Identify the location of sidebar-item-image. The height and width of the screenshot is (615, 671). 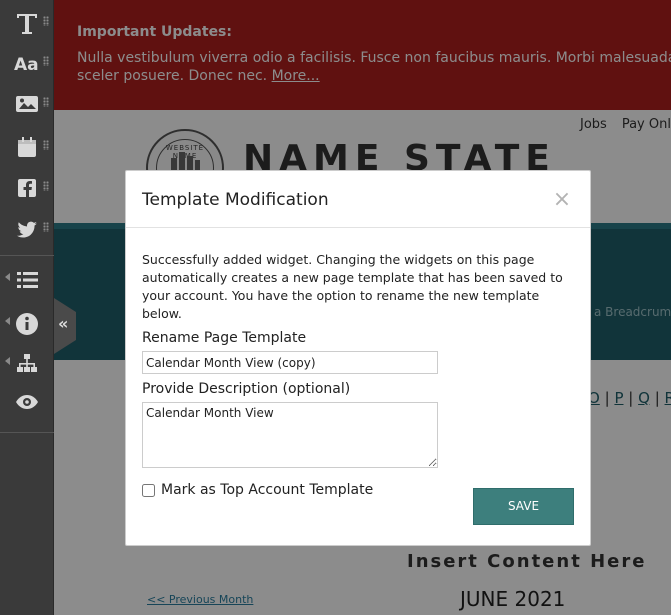
(27, 103).